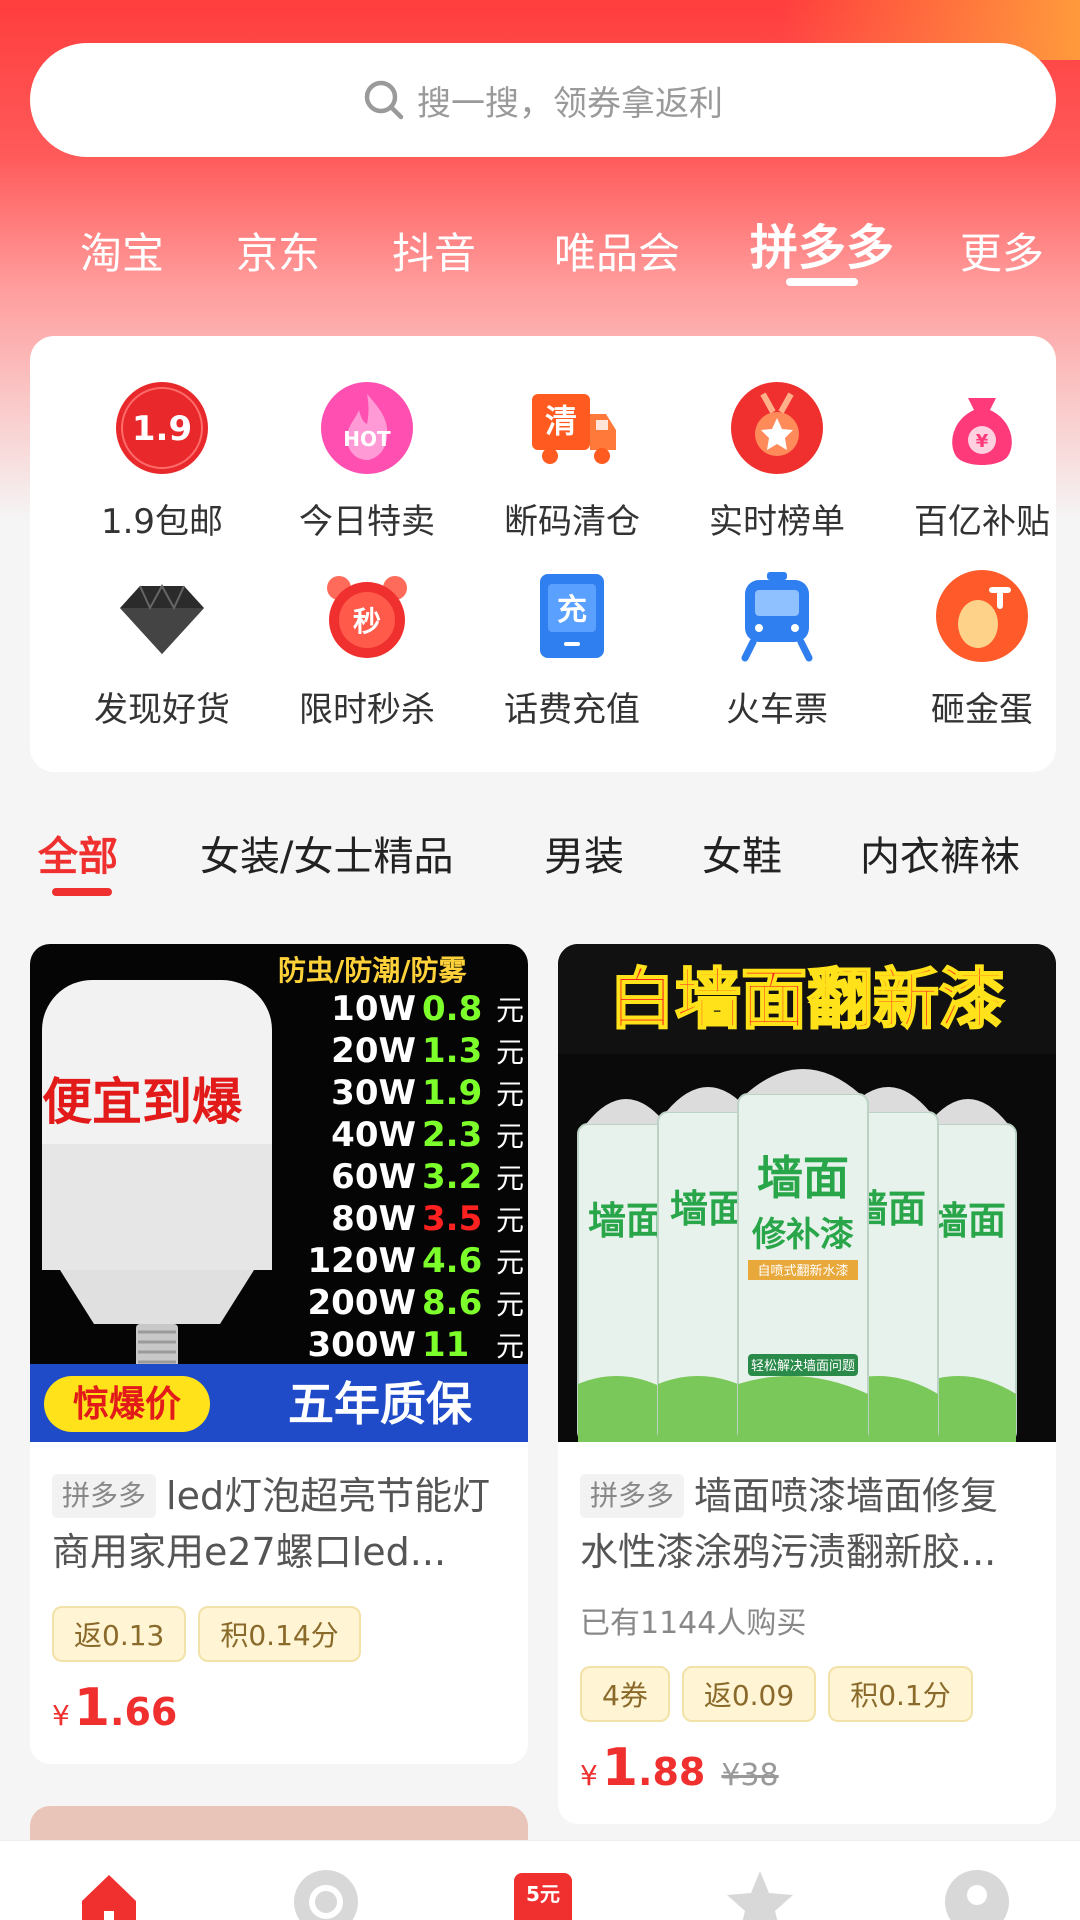 The height and width of the screenshot is (1920, 1080). What do you see at coordinates (373, 1009) in the screenshot?
I see `wattage-label: 10W` at bounding box center [373, 1009].